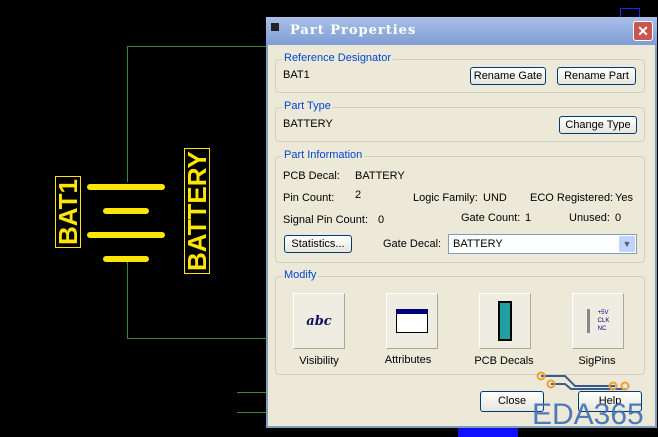  What do you see at coordinates (603, 321) in the screenshot?
I see `sig-label: CLK` at bounding box center [603, 321].